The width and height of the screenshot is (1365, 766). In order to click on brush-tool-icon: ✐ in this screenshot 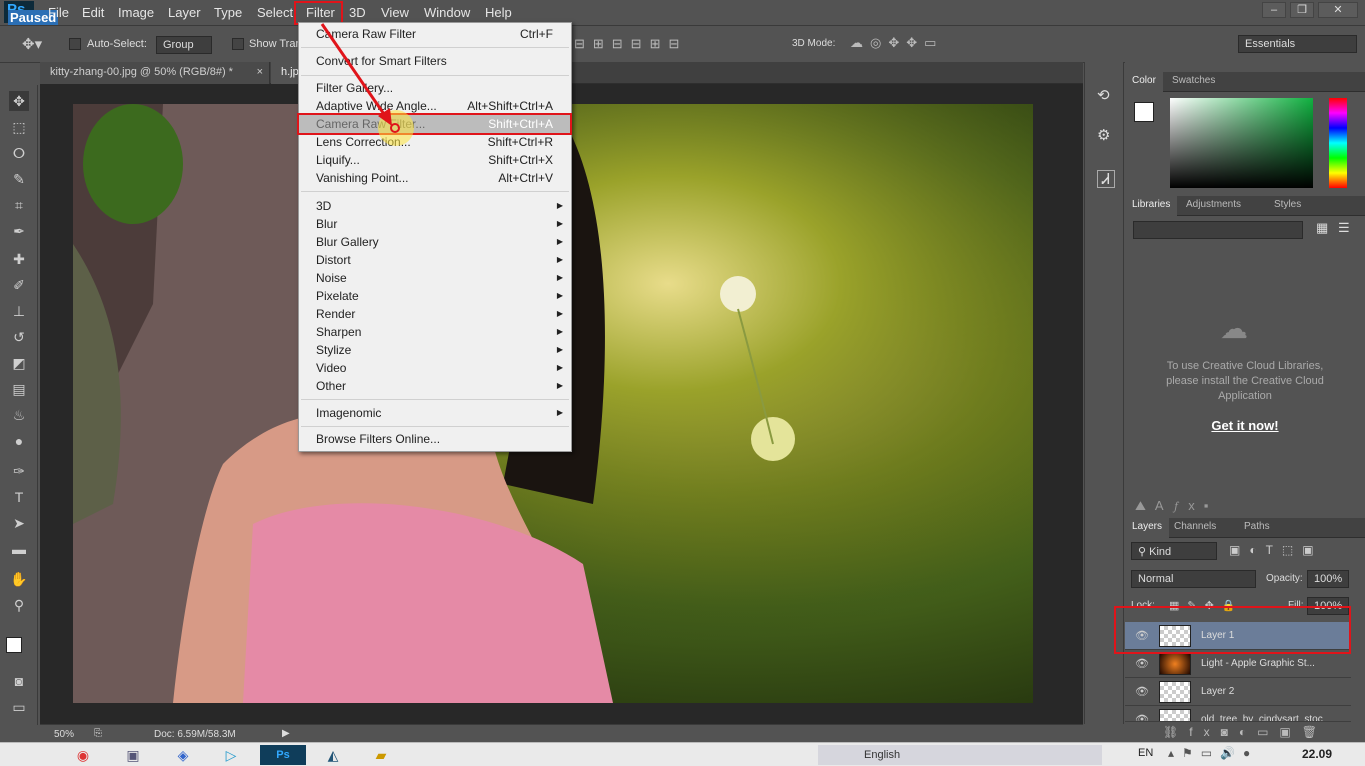, I will do `click(19, 285)`.